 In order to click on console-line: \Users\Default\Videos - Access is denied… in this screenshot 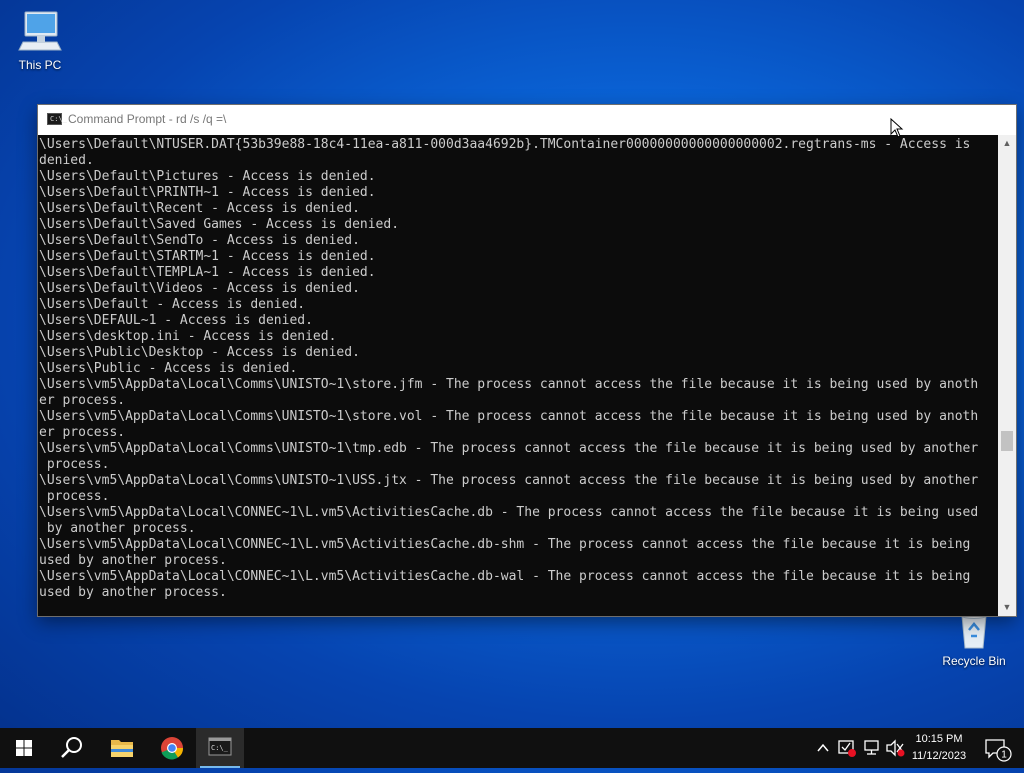, I will do `click(199, 288)`.